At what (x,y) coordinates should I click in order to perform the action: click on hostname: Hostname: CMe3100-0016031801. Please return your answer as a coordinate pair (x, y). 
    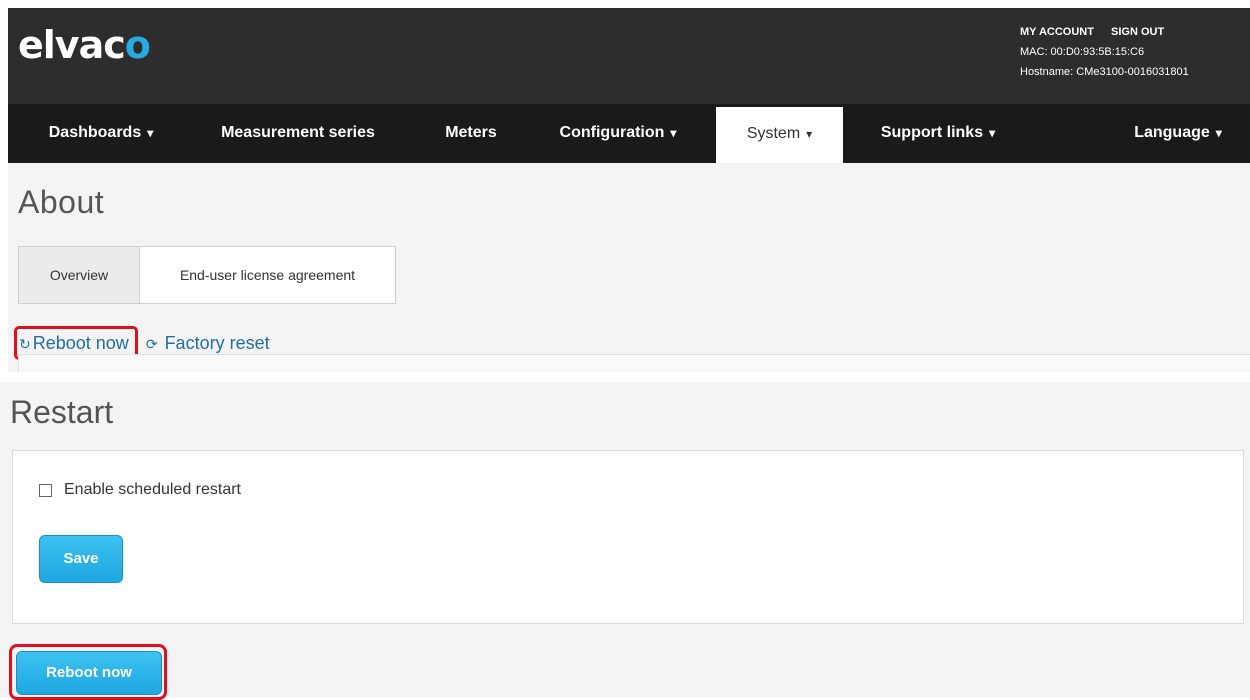
    Looking at the image, I should click on (1104, 72).